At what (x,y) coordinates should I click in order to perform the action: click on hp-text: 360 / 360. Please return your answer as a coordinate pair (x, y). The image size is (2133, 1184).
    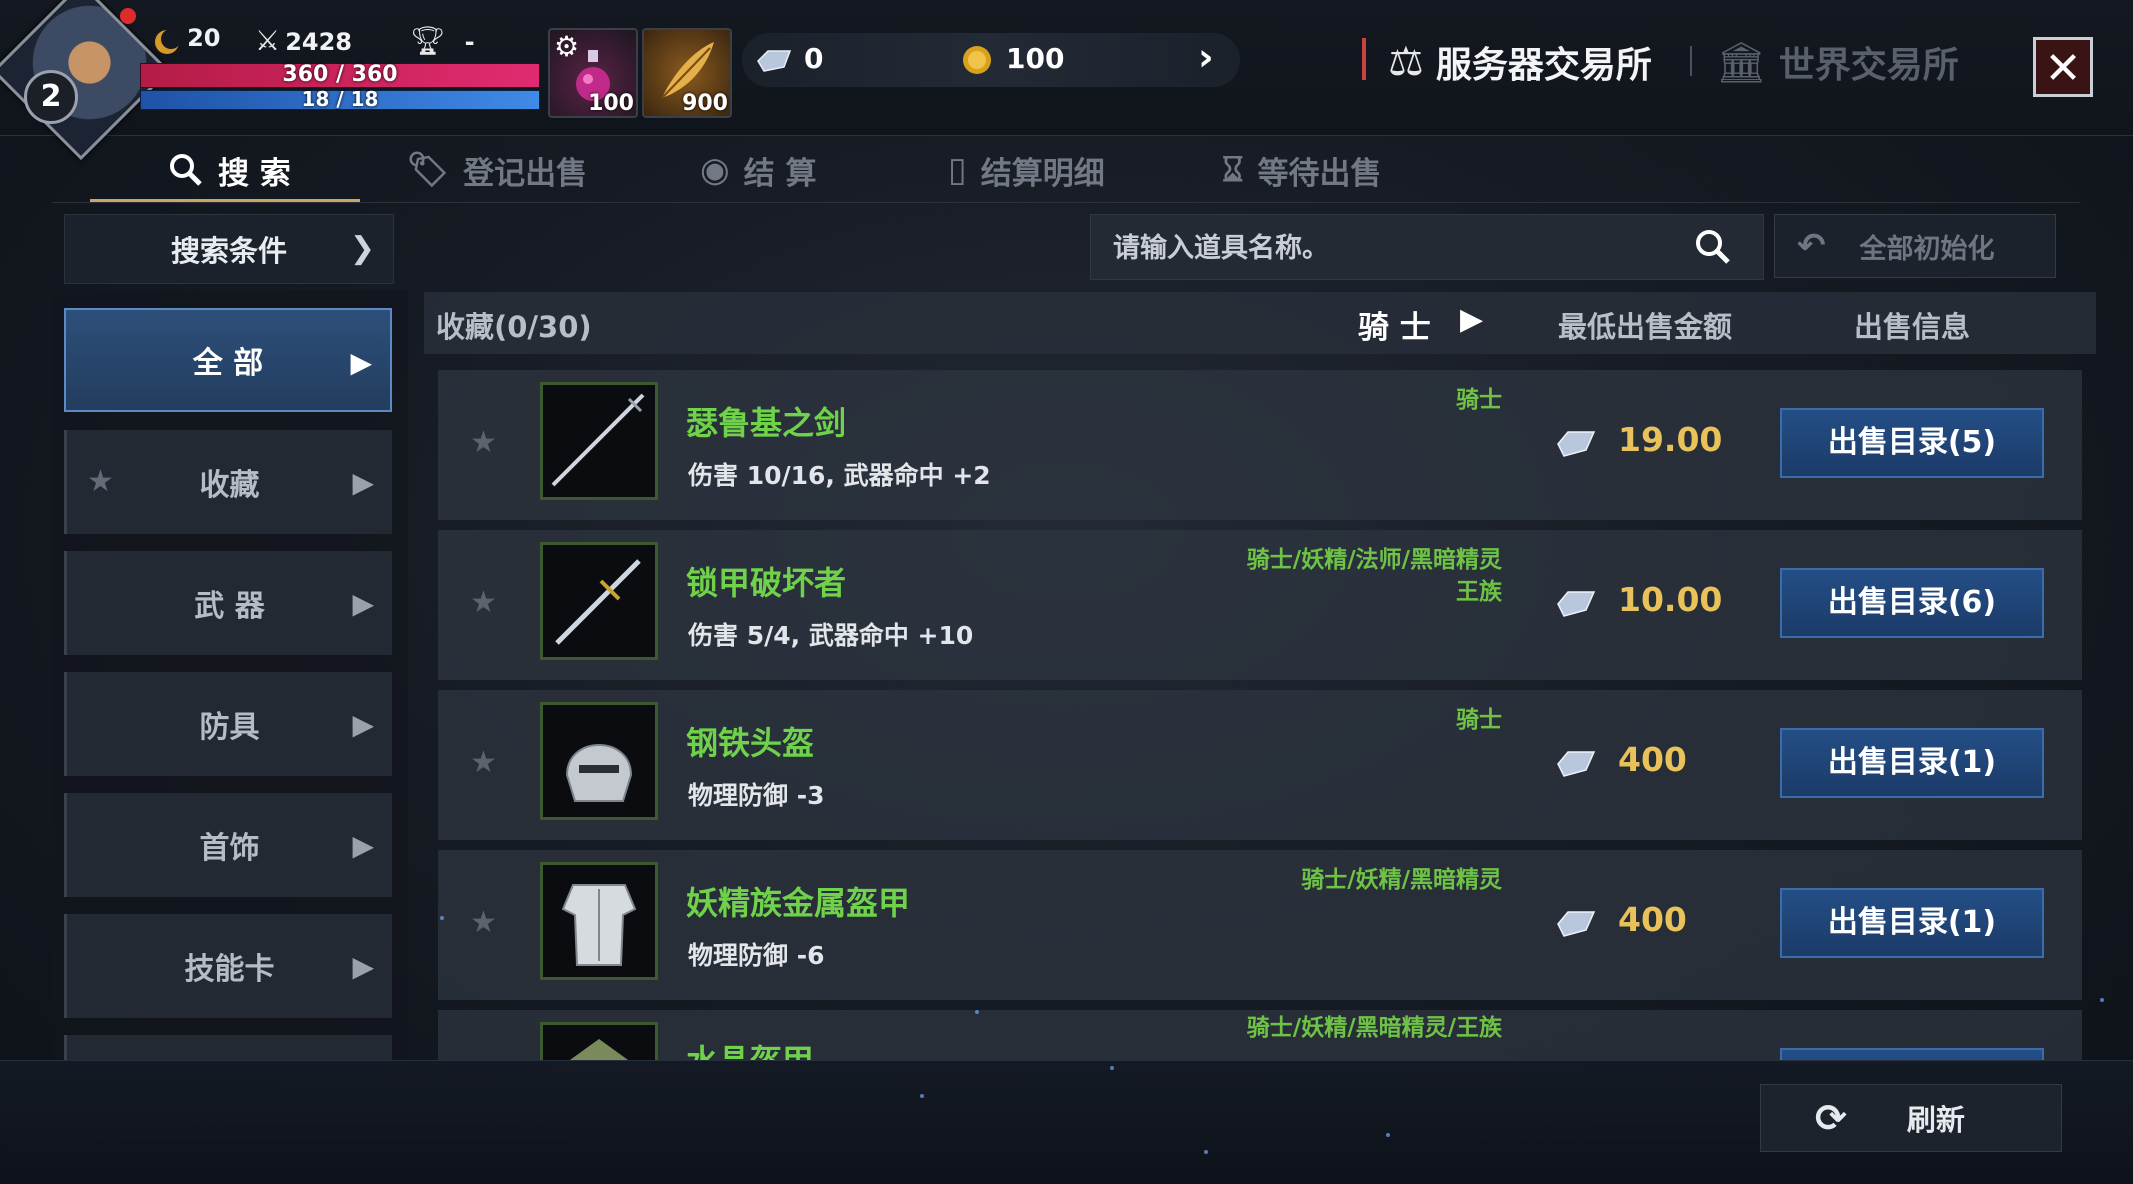
    Looking at the image, I should click on (340, 74).